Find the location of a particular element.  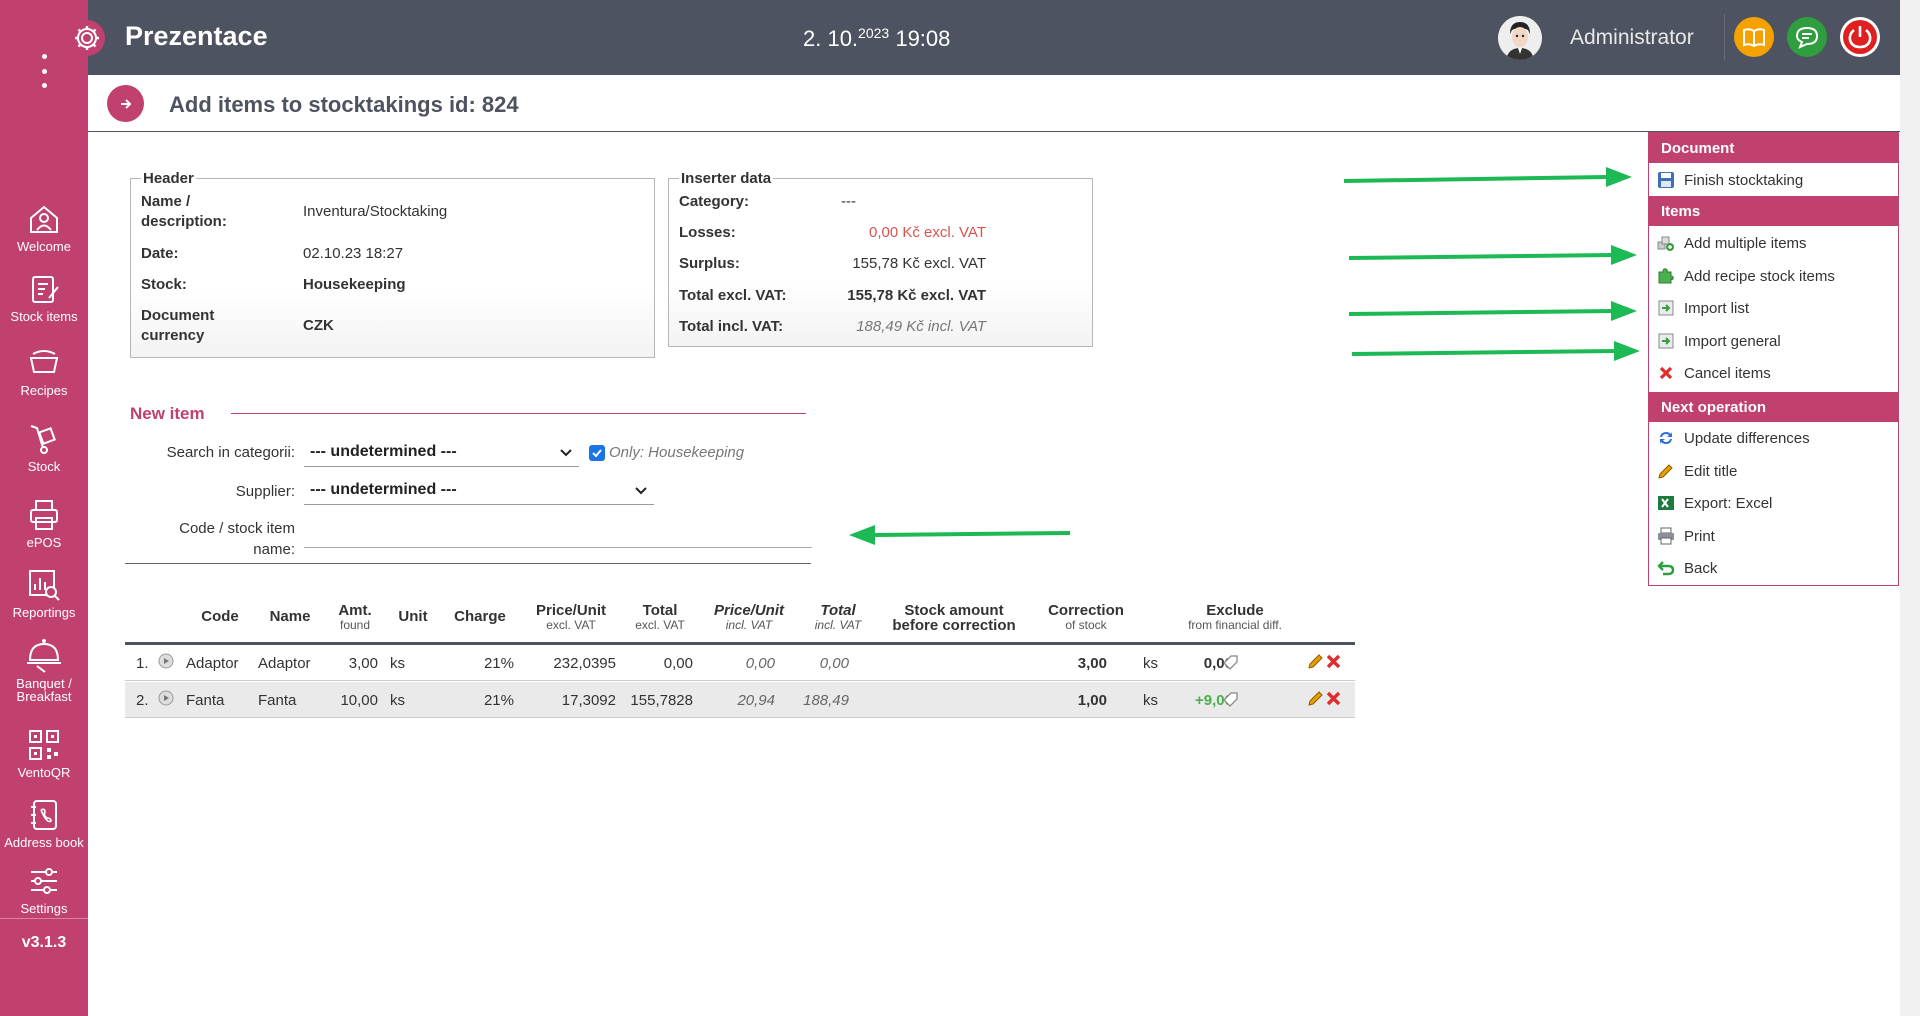

more-menu-button is located at coordinates (44, 71).